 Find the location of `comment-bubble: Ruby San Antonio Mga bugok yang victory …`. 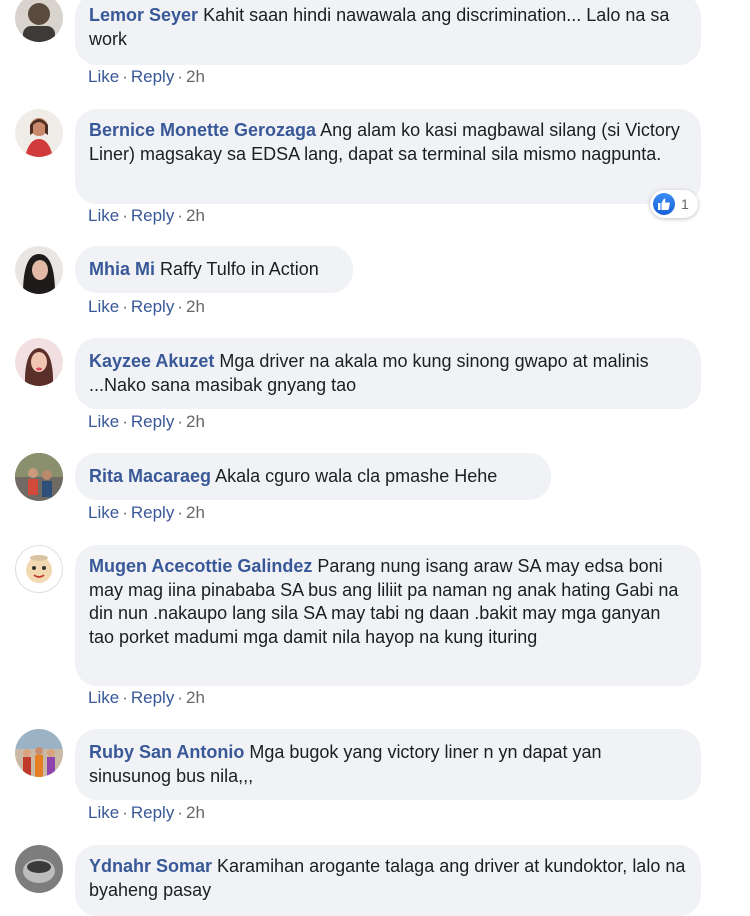

comment-bubble: Ruby San Antonio Mga bugok yang victory … is located at coordinates (388, 764).